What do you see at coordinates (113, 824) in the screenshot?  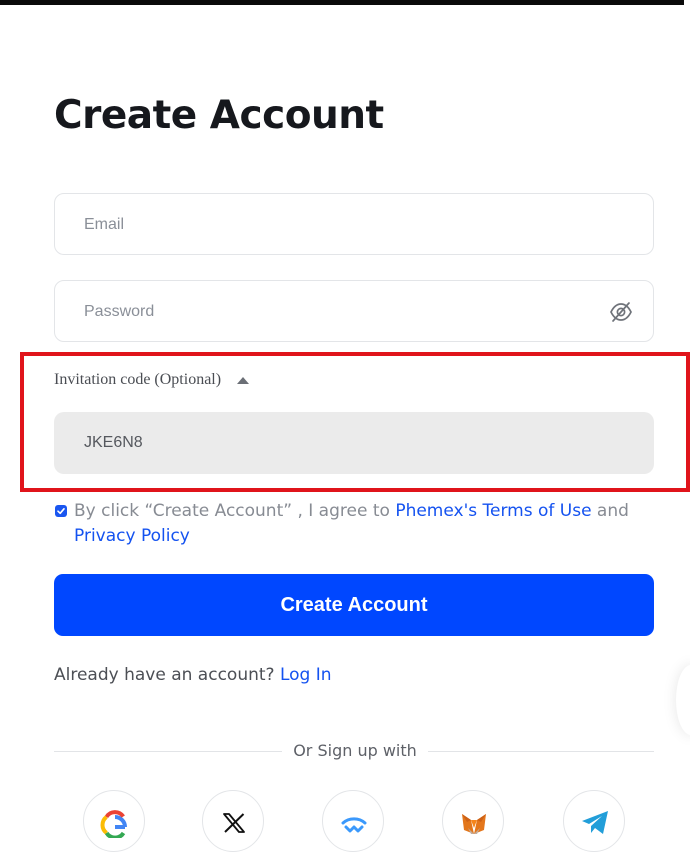 I see `google-icon` at bounding box center [113, 824].